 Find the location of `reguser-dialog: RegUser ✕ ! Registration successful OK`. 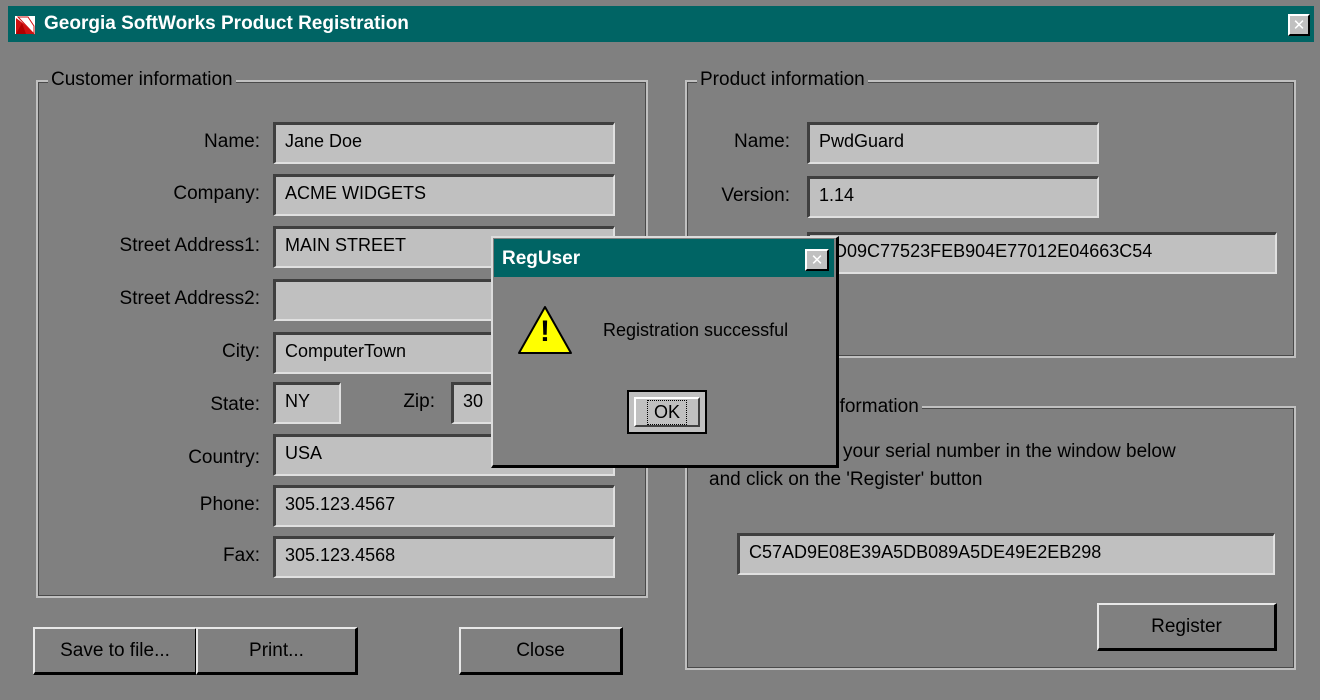

reguser-dialog: RegUser ✕ ! Registration successful OK is located at coordinates (665, 352).